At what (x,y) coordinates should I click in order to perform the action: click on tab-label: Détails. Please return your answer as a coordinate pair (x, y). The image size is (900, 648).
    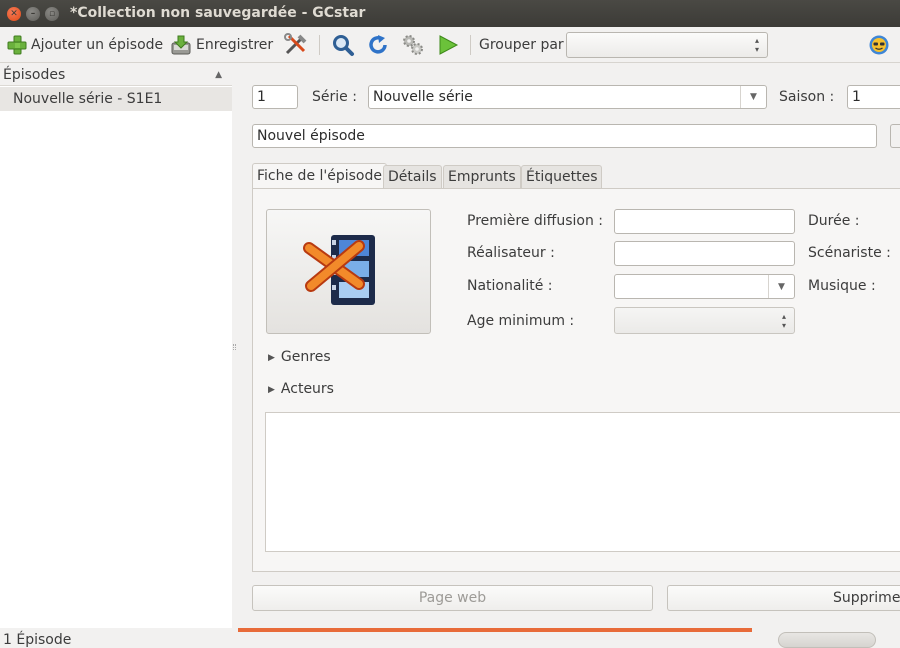
    Looking at the image, I should click on (412, 177).